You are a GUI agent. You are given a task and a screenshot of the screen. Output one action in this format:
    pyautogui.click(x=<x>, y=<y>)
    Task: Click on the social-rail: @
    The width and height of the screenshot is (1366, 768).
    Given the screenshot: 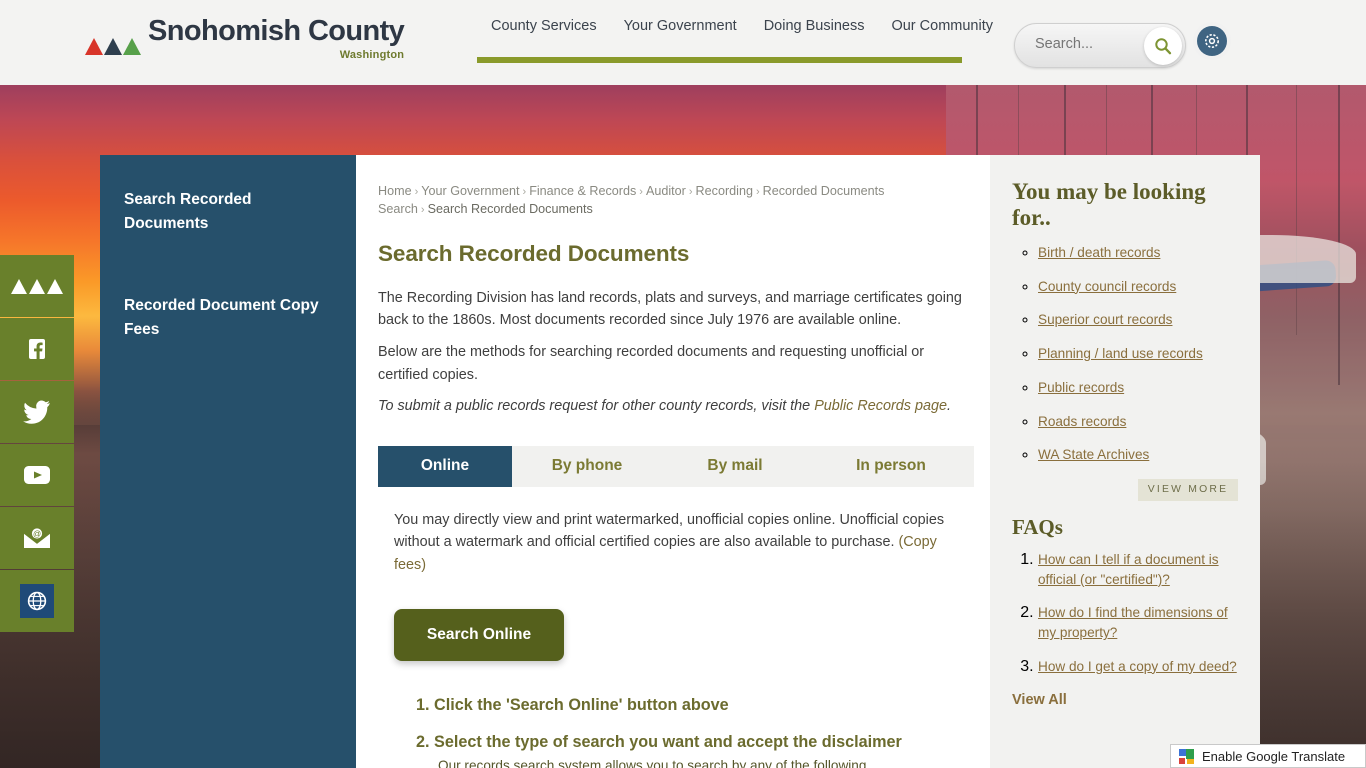 What is the action you would take?
    pyautogui.click(x=37, y=444)
    